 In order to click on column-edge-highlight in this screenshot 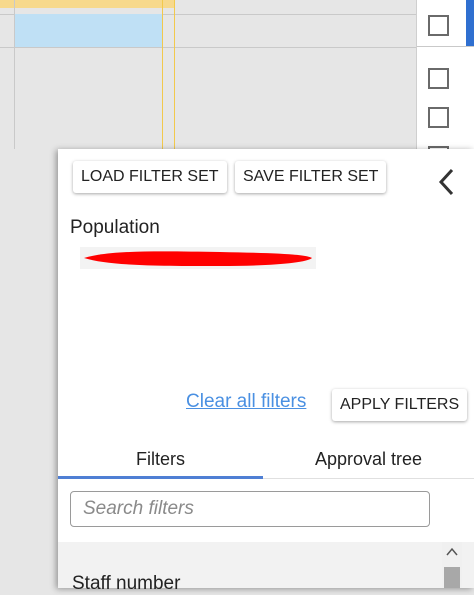, I will do `click(470, 23)`.